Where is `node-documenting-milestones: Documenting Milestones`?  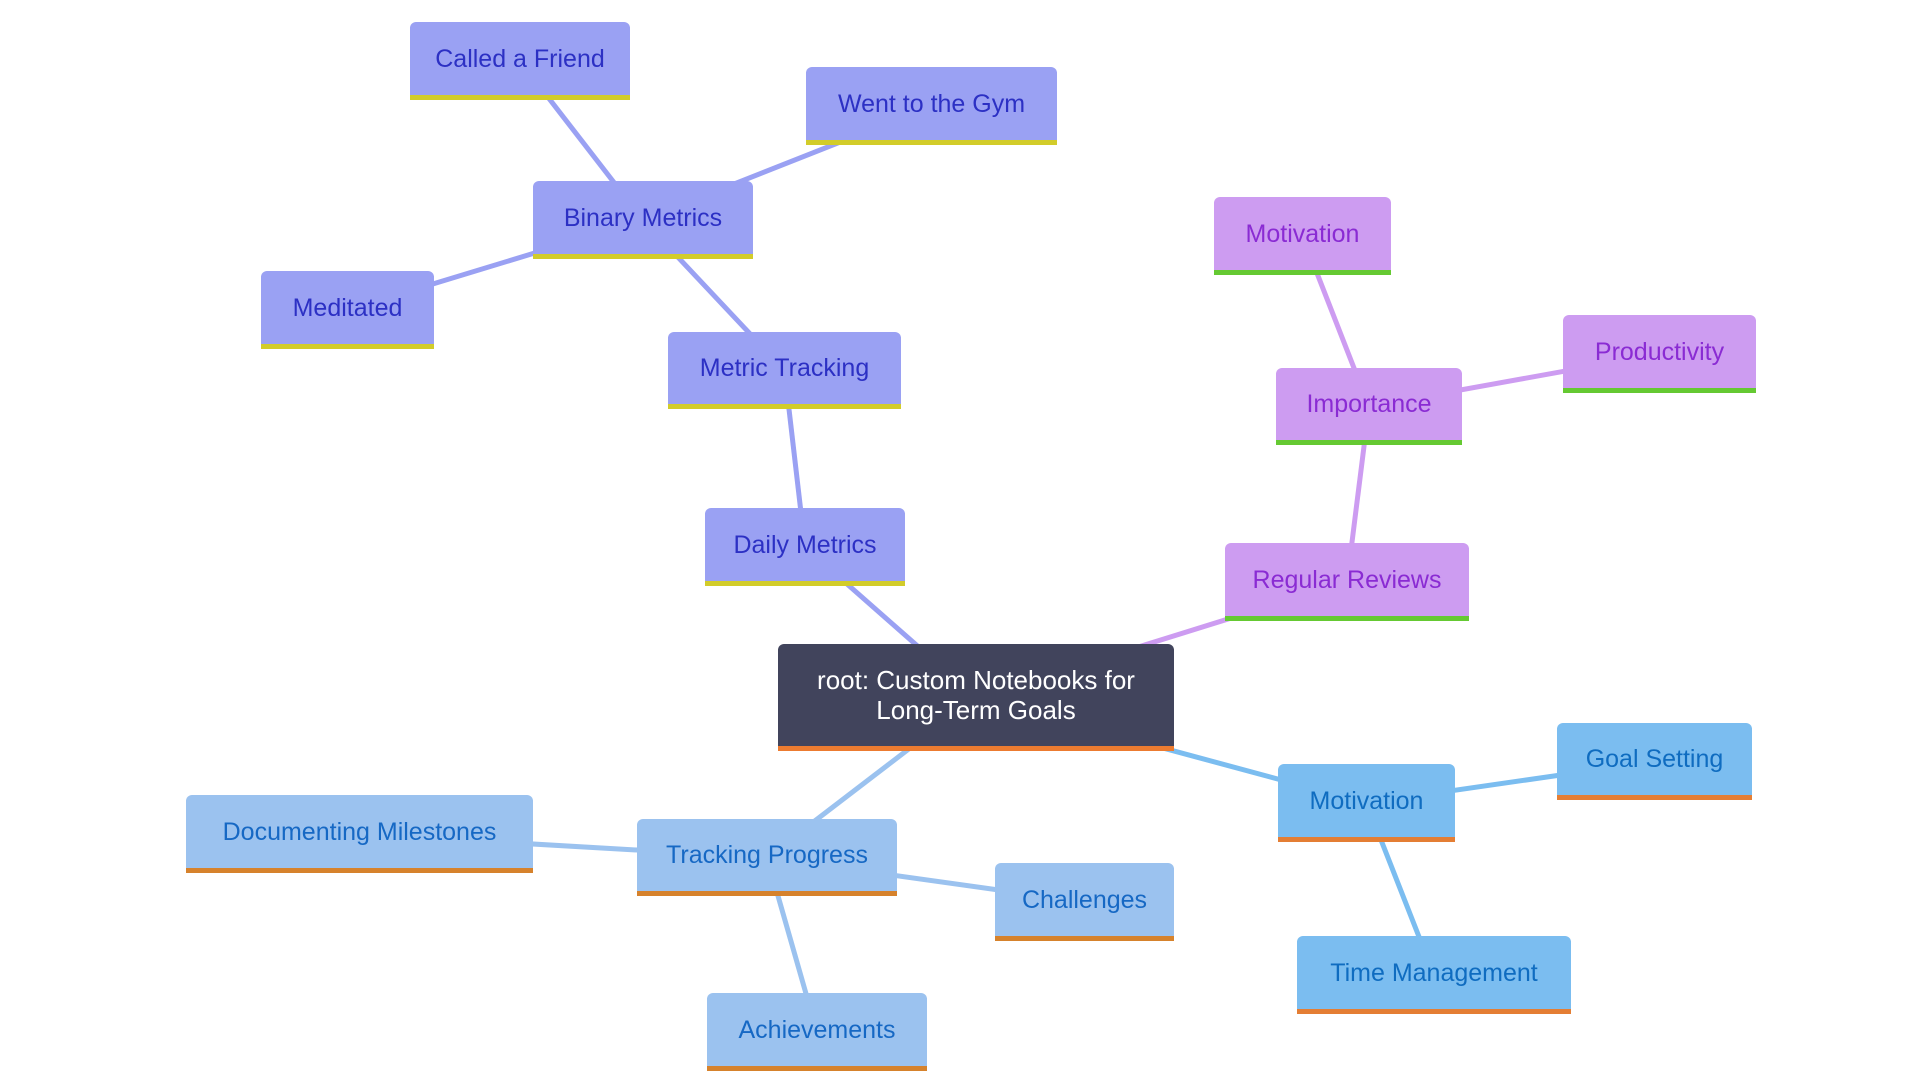
node-documenting-milestones: Documenting Milestones is located at coordinates (359, 834).